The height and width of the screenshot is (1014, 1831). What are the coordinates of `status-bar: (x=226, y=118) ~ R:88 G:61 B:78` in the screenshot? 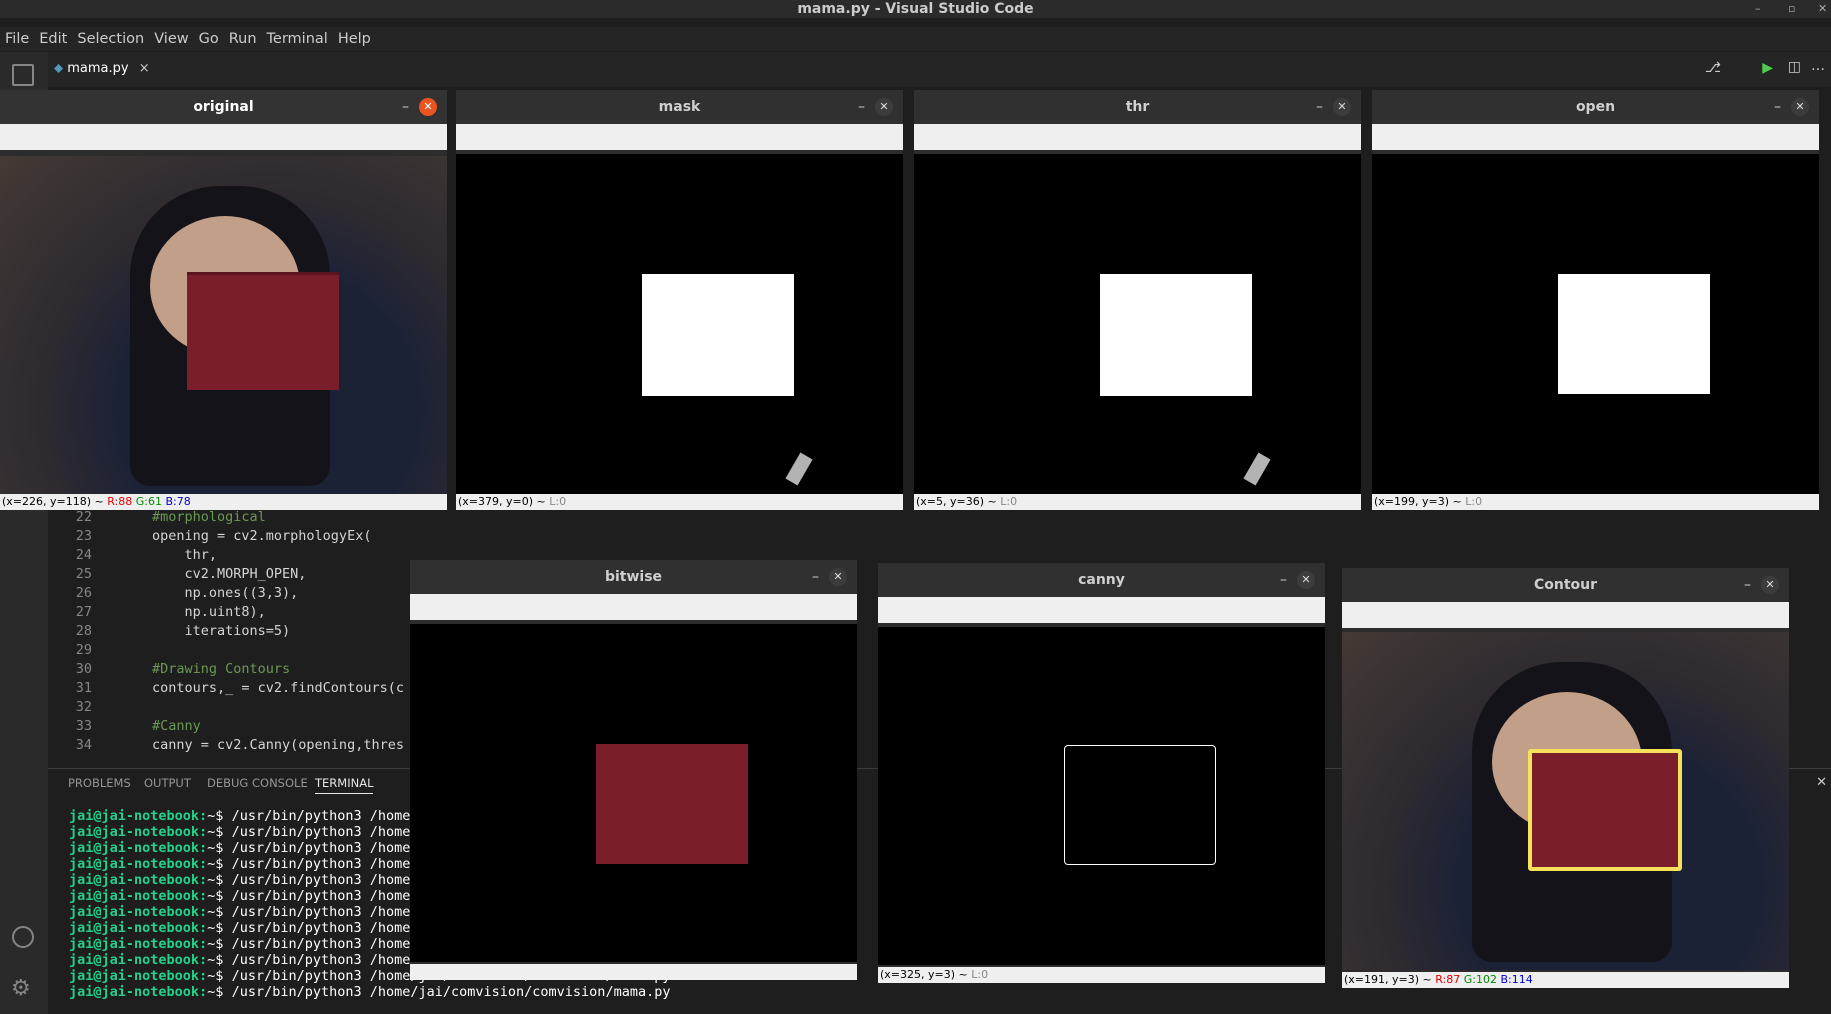 It's located at (223, 502).